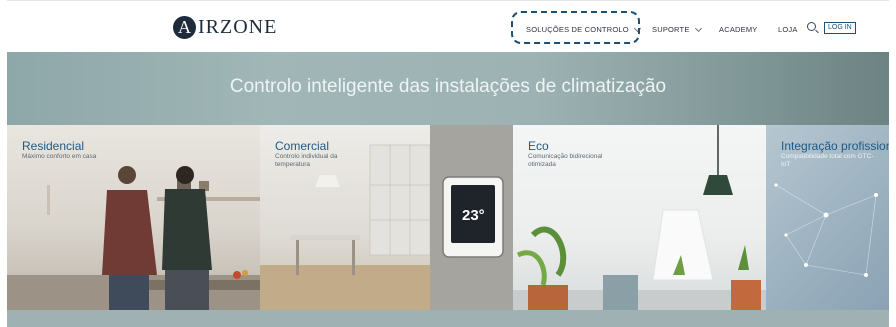 This screenshot has width=896, height=327. I want to click on nav-item-loja: LOJA, so click(788, 29).